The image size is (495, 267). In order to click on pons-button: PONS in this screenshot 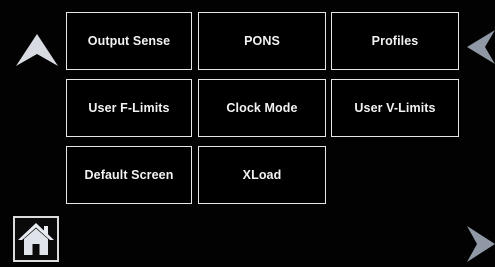, I will do `click(262, 41)`.